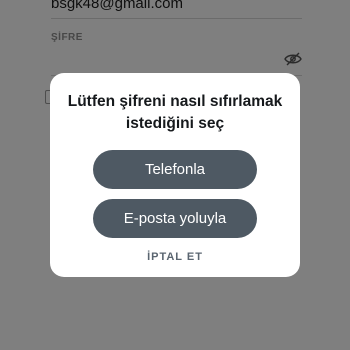 The width and height of the screenshot is (350, 350). I want to click on email-button: E-posta yoluyla, so click(175, 218).